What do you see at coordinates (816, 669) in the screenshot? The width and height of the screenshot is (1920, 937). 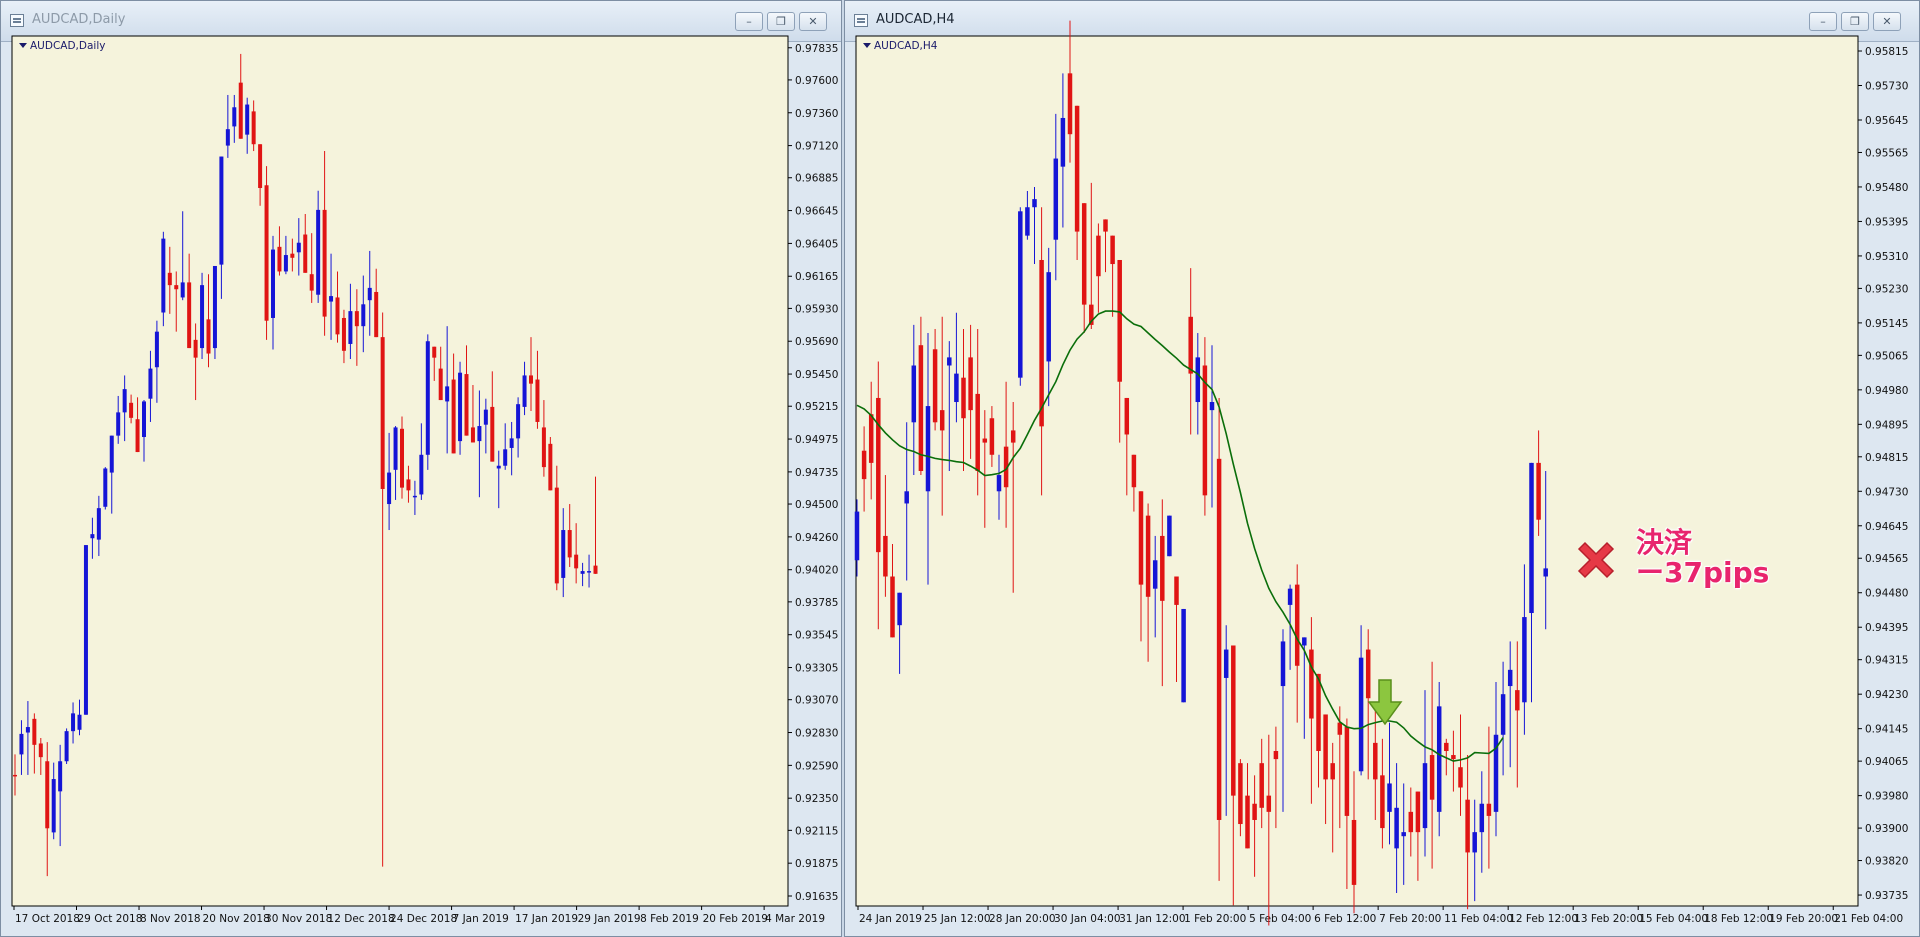 I see `y-tick-label: 0.93305` at bounding box center [816, 669].